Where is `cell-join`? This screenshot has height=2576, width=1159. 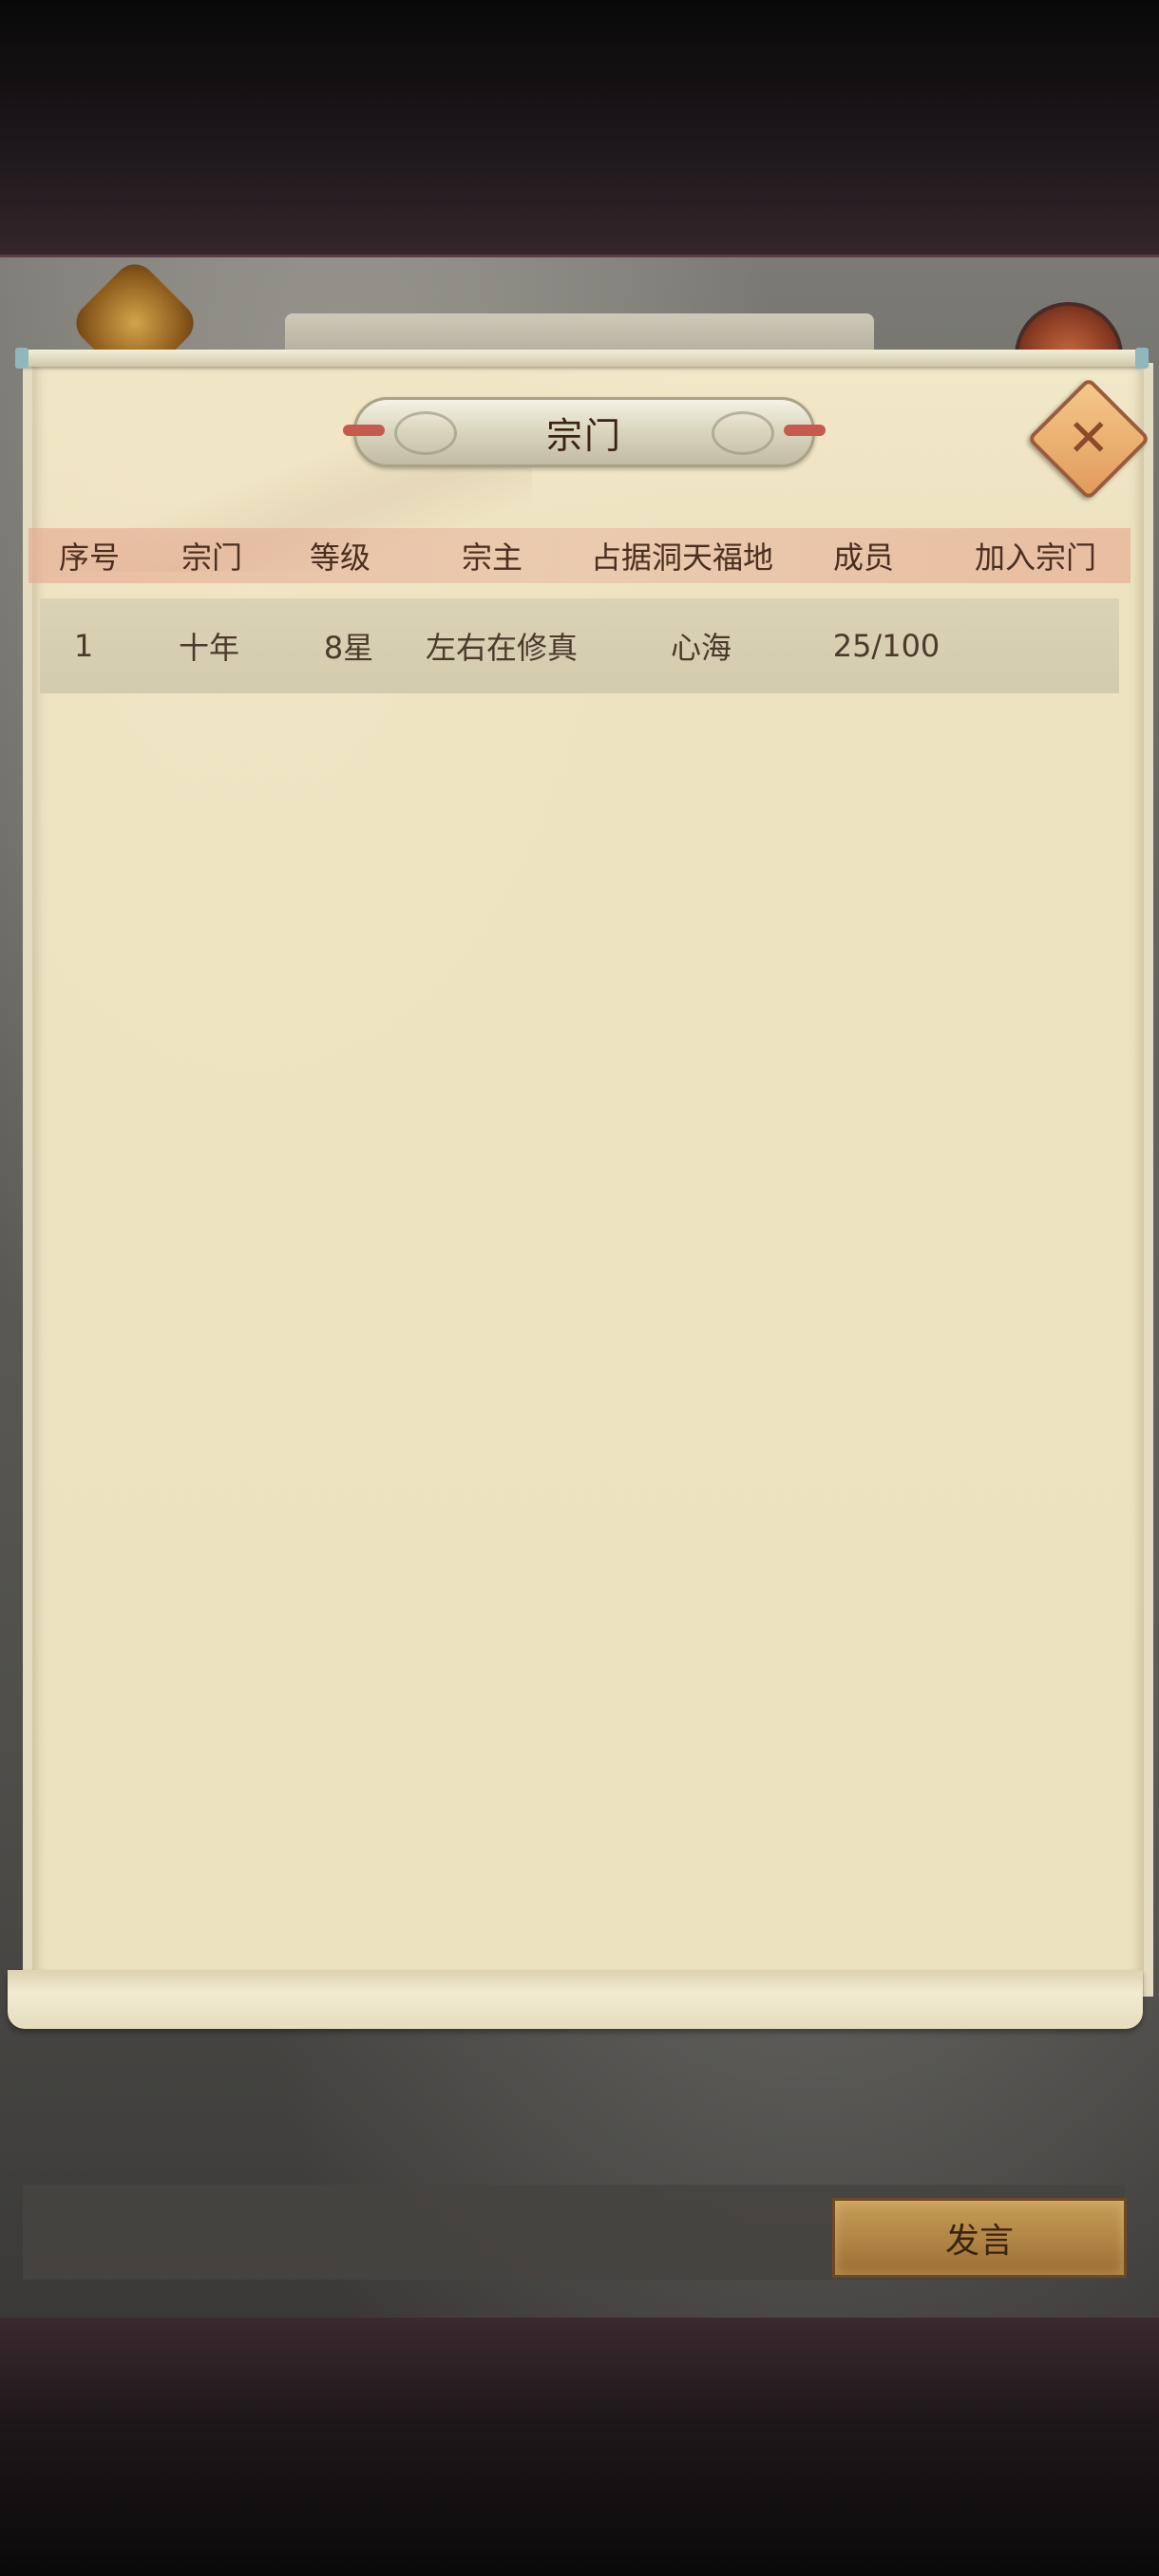 cell-join is located at coordinates (1043, 645).